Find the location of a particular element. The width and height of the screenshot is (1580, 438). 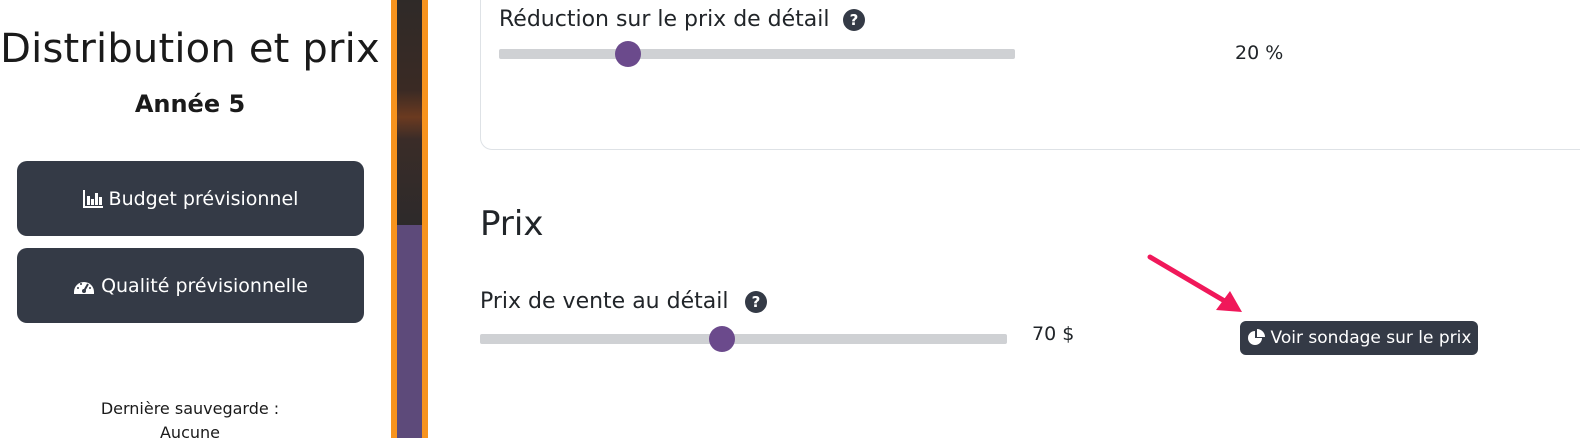

price-section-title: Prix is located at coordinates (512, 224).